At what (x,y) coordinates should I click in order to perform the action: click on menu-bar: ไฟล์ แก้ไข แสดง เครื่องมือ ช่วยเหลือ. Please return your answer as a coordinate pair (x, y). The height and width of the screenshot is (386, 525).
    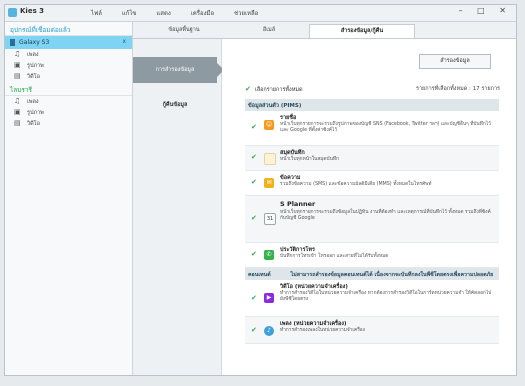
    Looking at the image, I should click on (183, 13).